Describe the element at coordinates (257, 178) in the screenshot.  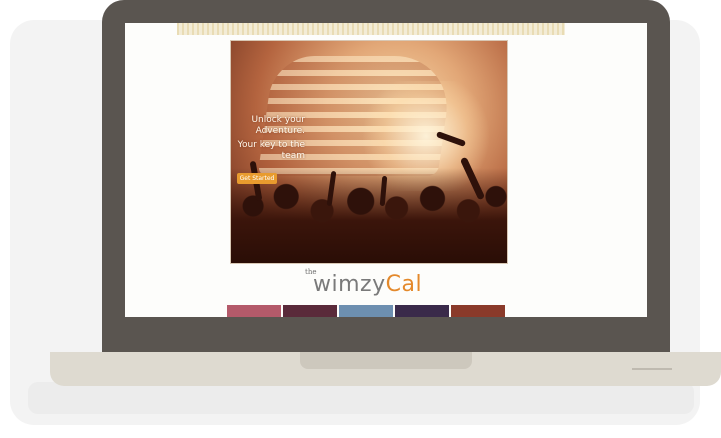
I see `get-started-button: Get Started` at that location.